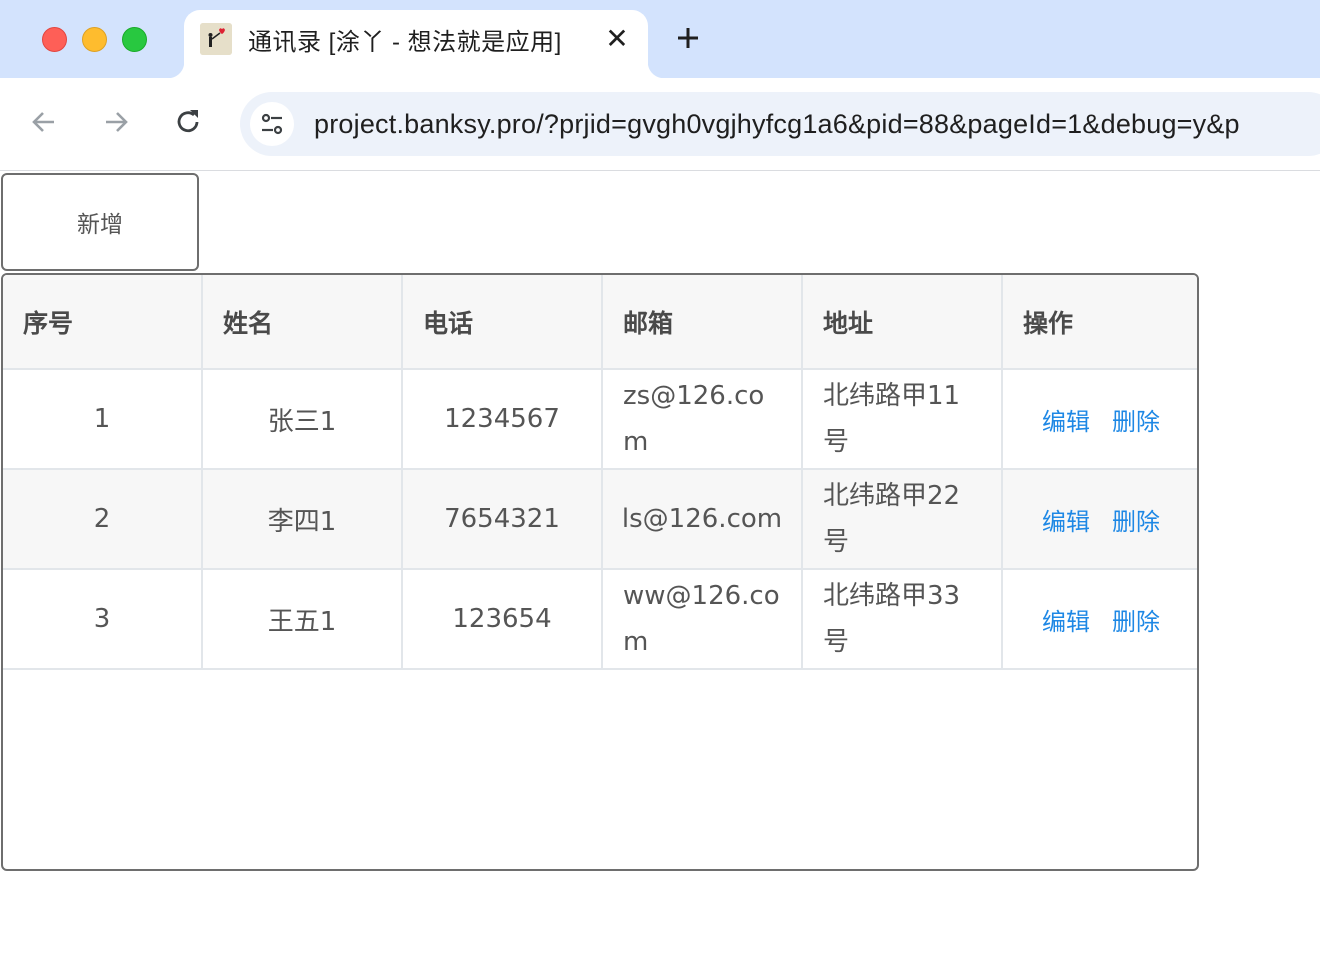 The image size is (1320, 964). What do you see at coordinates (703, 519) in the screenshot?
I see `row-email: ls@126.com` at bounding box center [703, 519].